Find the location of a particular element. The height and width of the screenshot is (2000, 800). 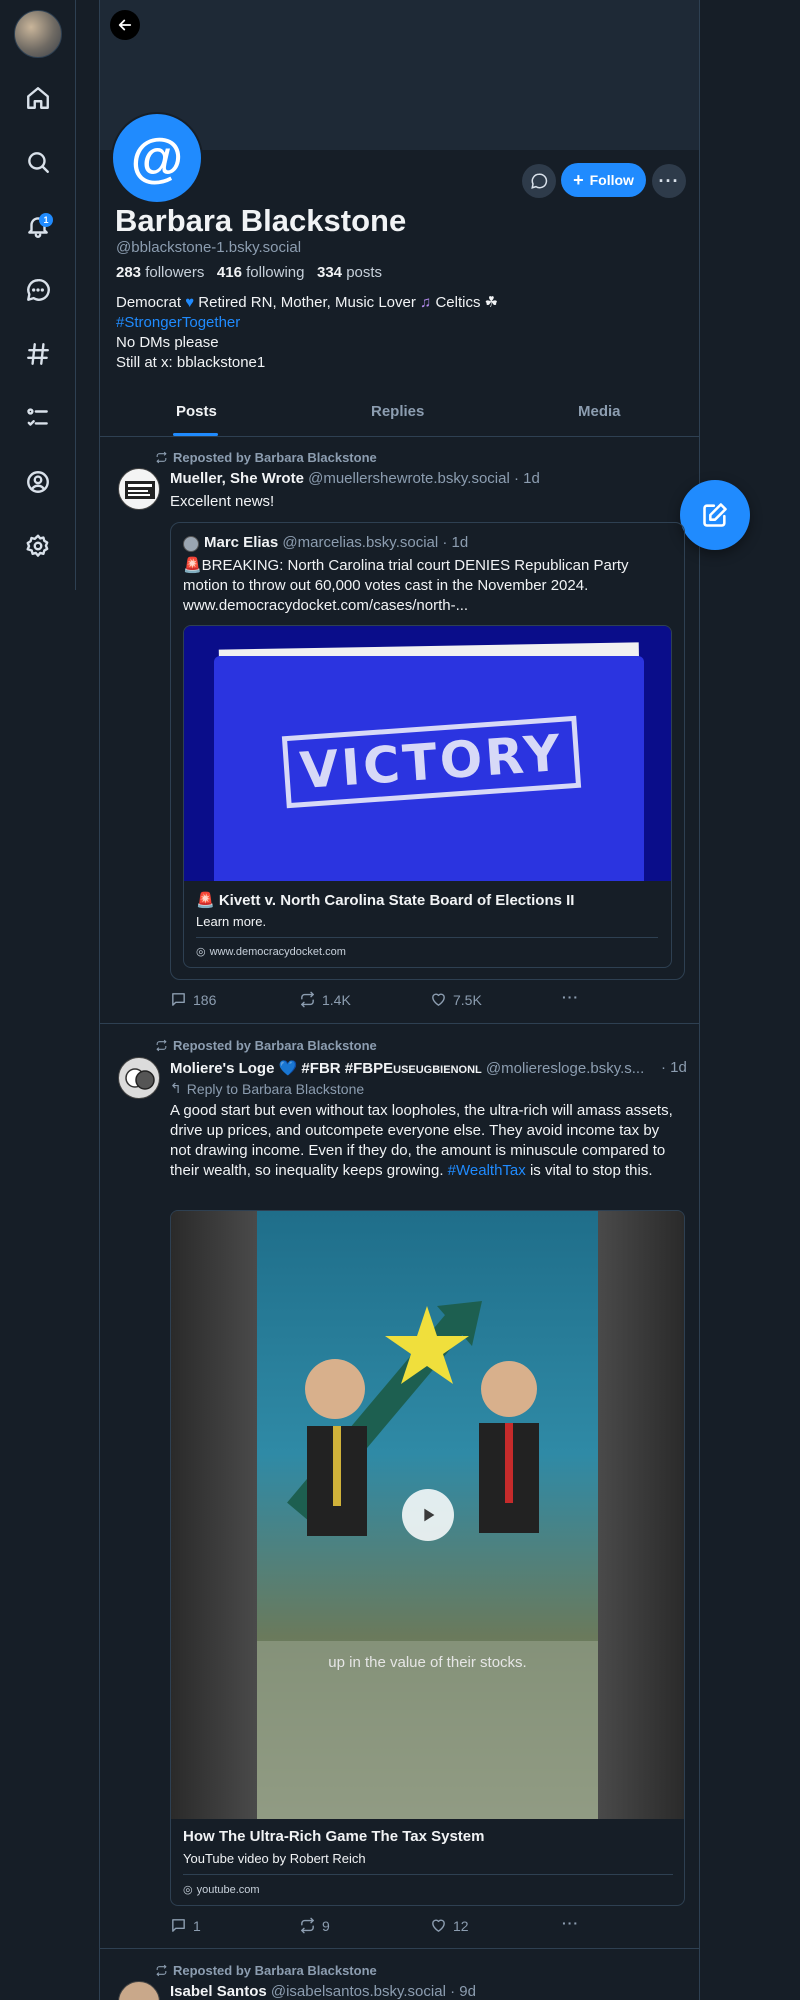

followers-link: 283 followers is located at coordinates (160, 272).